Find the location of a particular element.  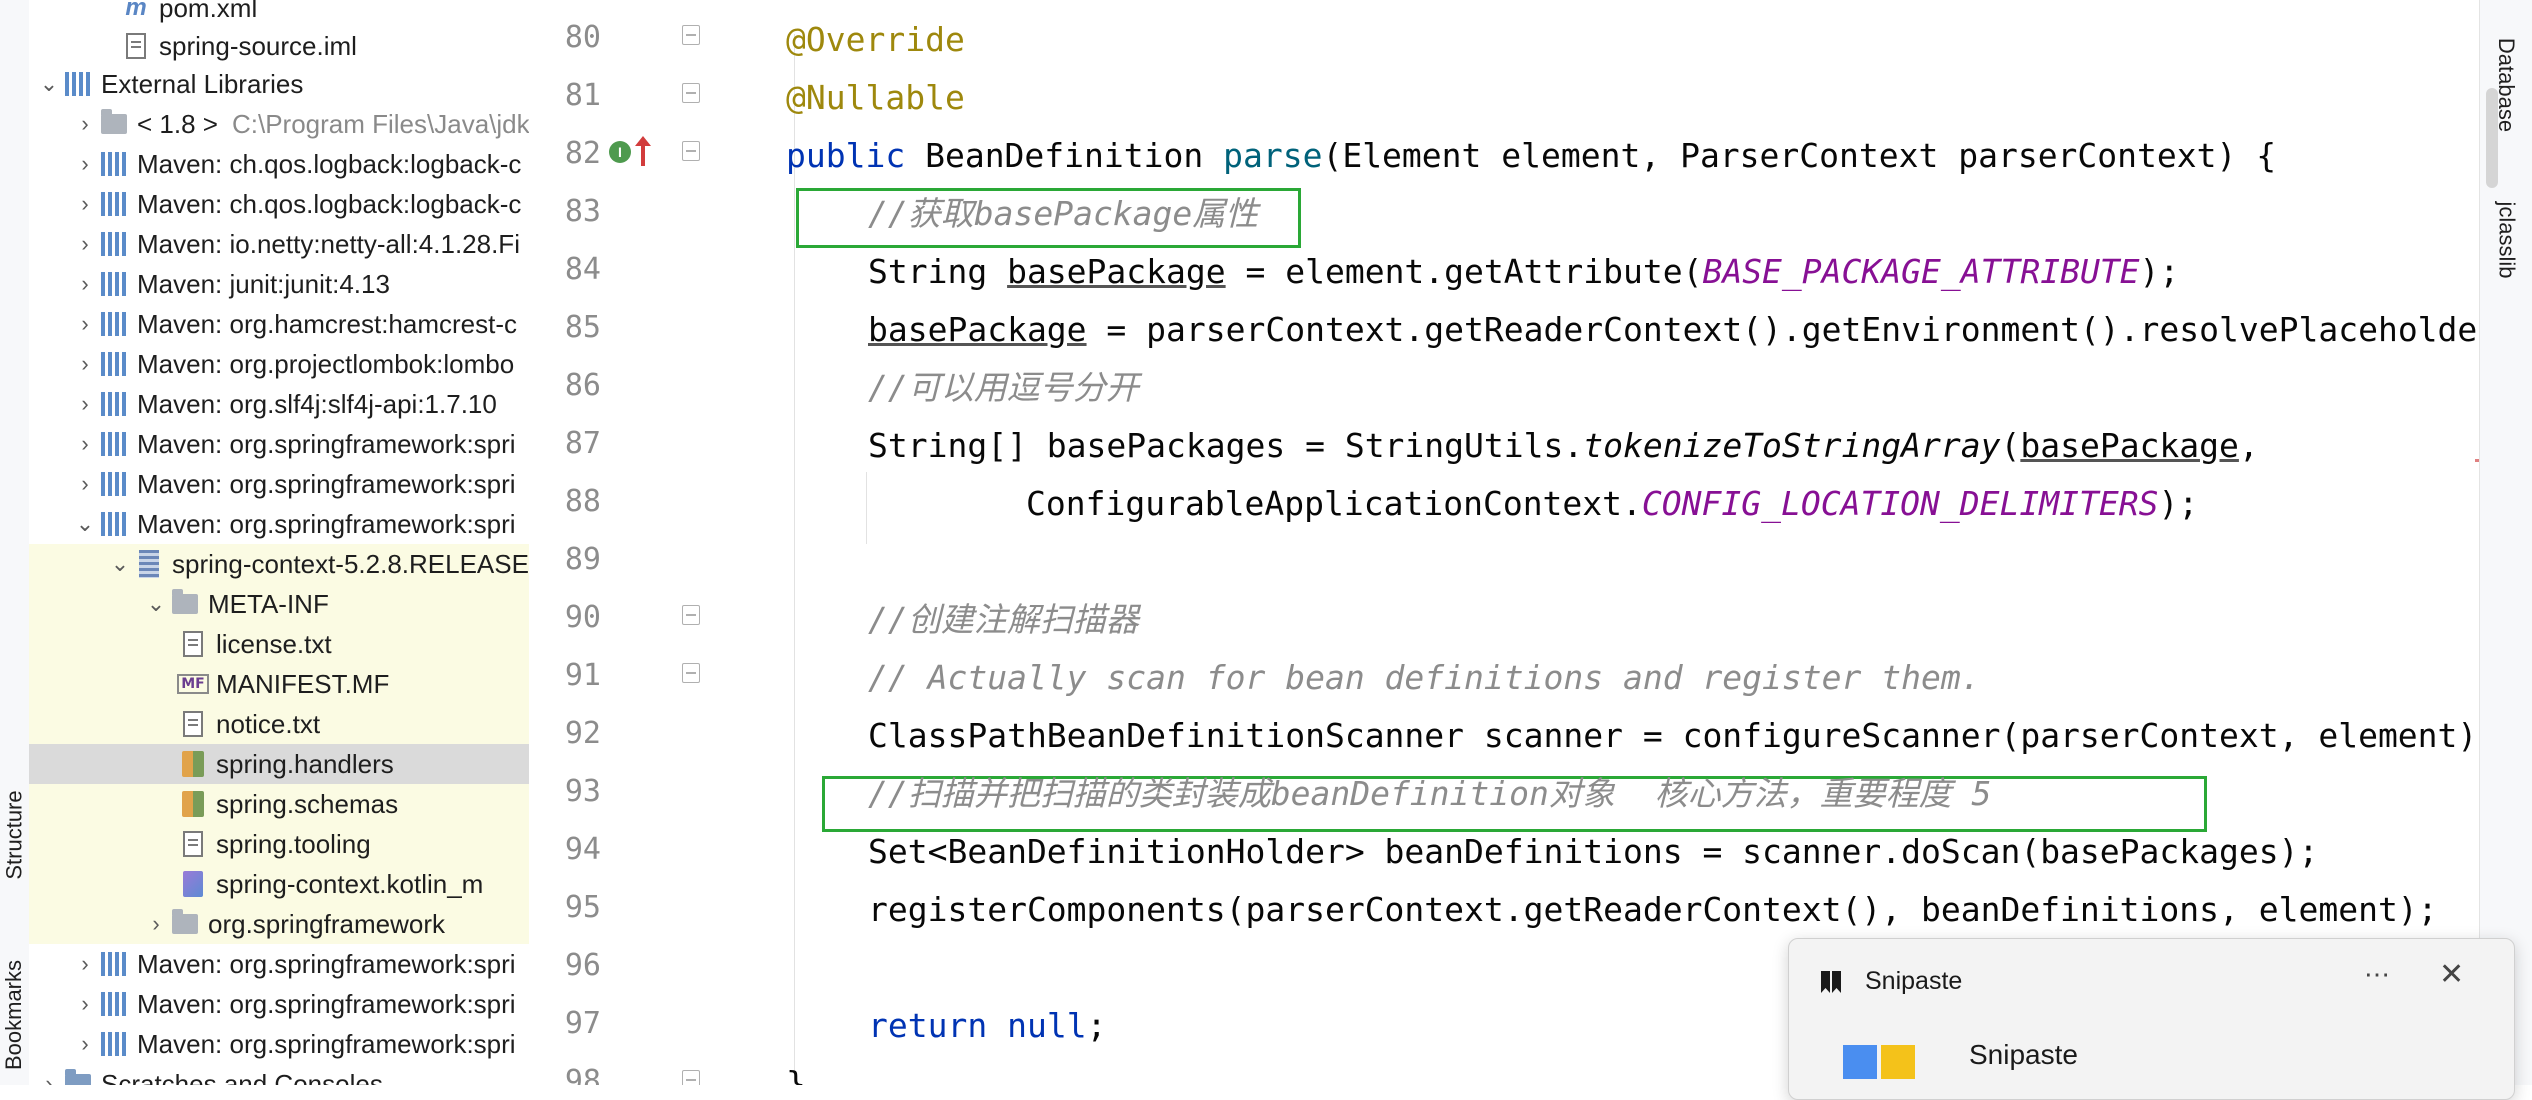

tree-row: spring.tooling is located at coordinates (279, 844).